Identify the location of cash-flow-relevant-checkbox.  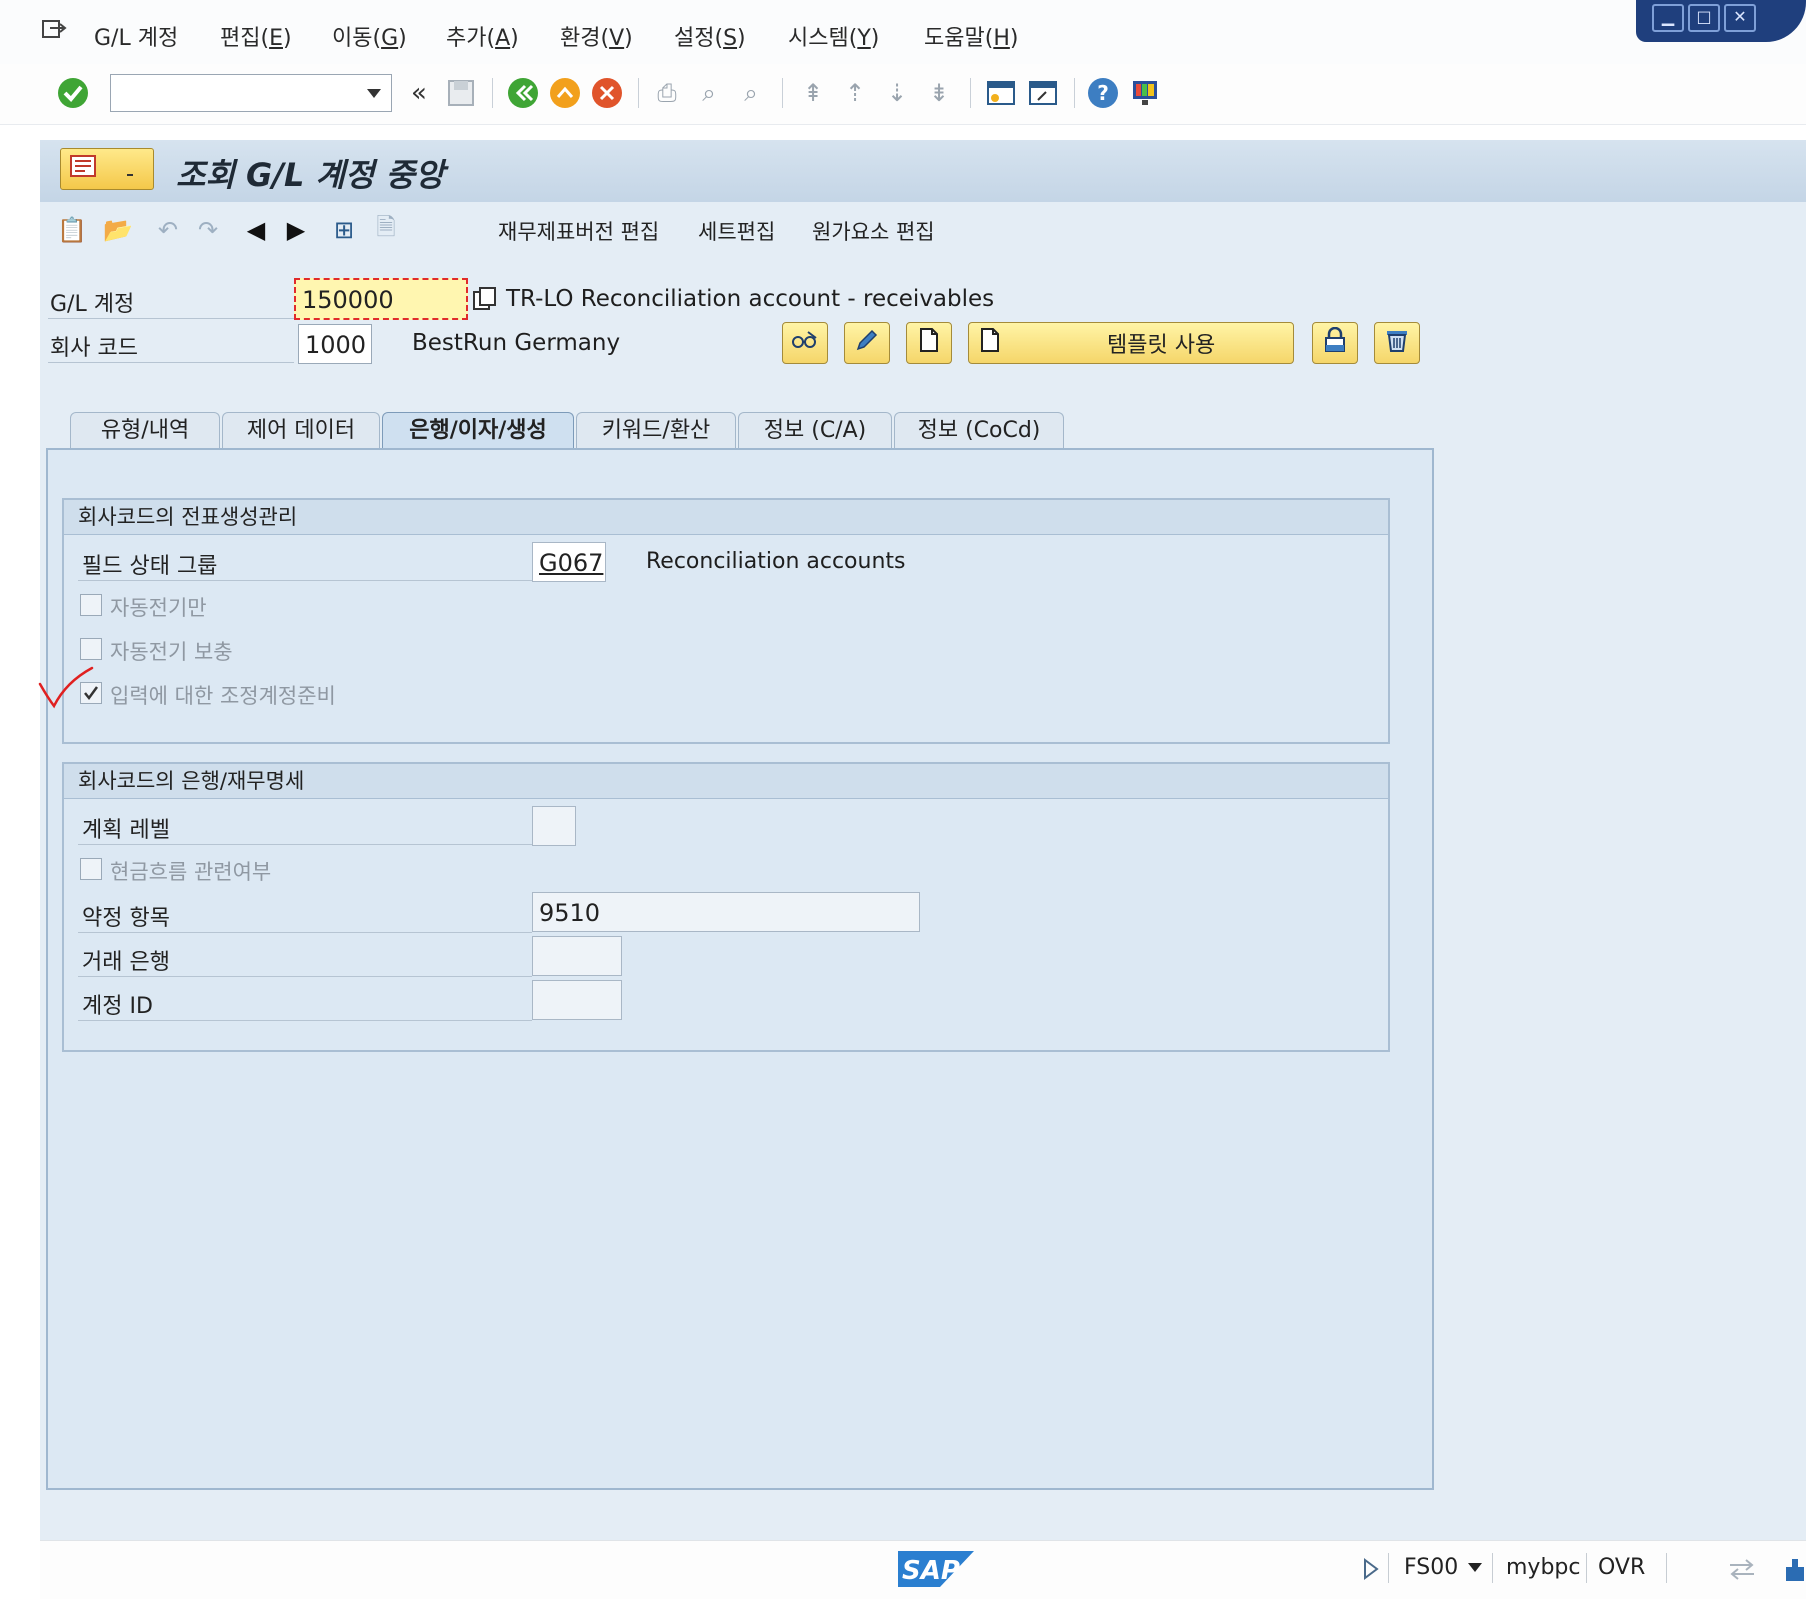
(91, 869).